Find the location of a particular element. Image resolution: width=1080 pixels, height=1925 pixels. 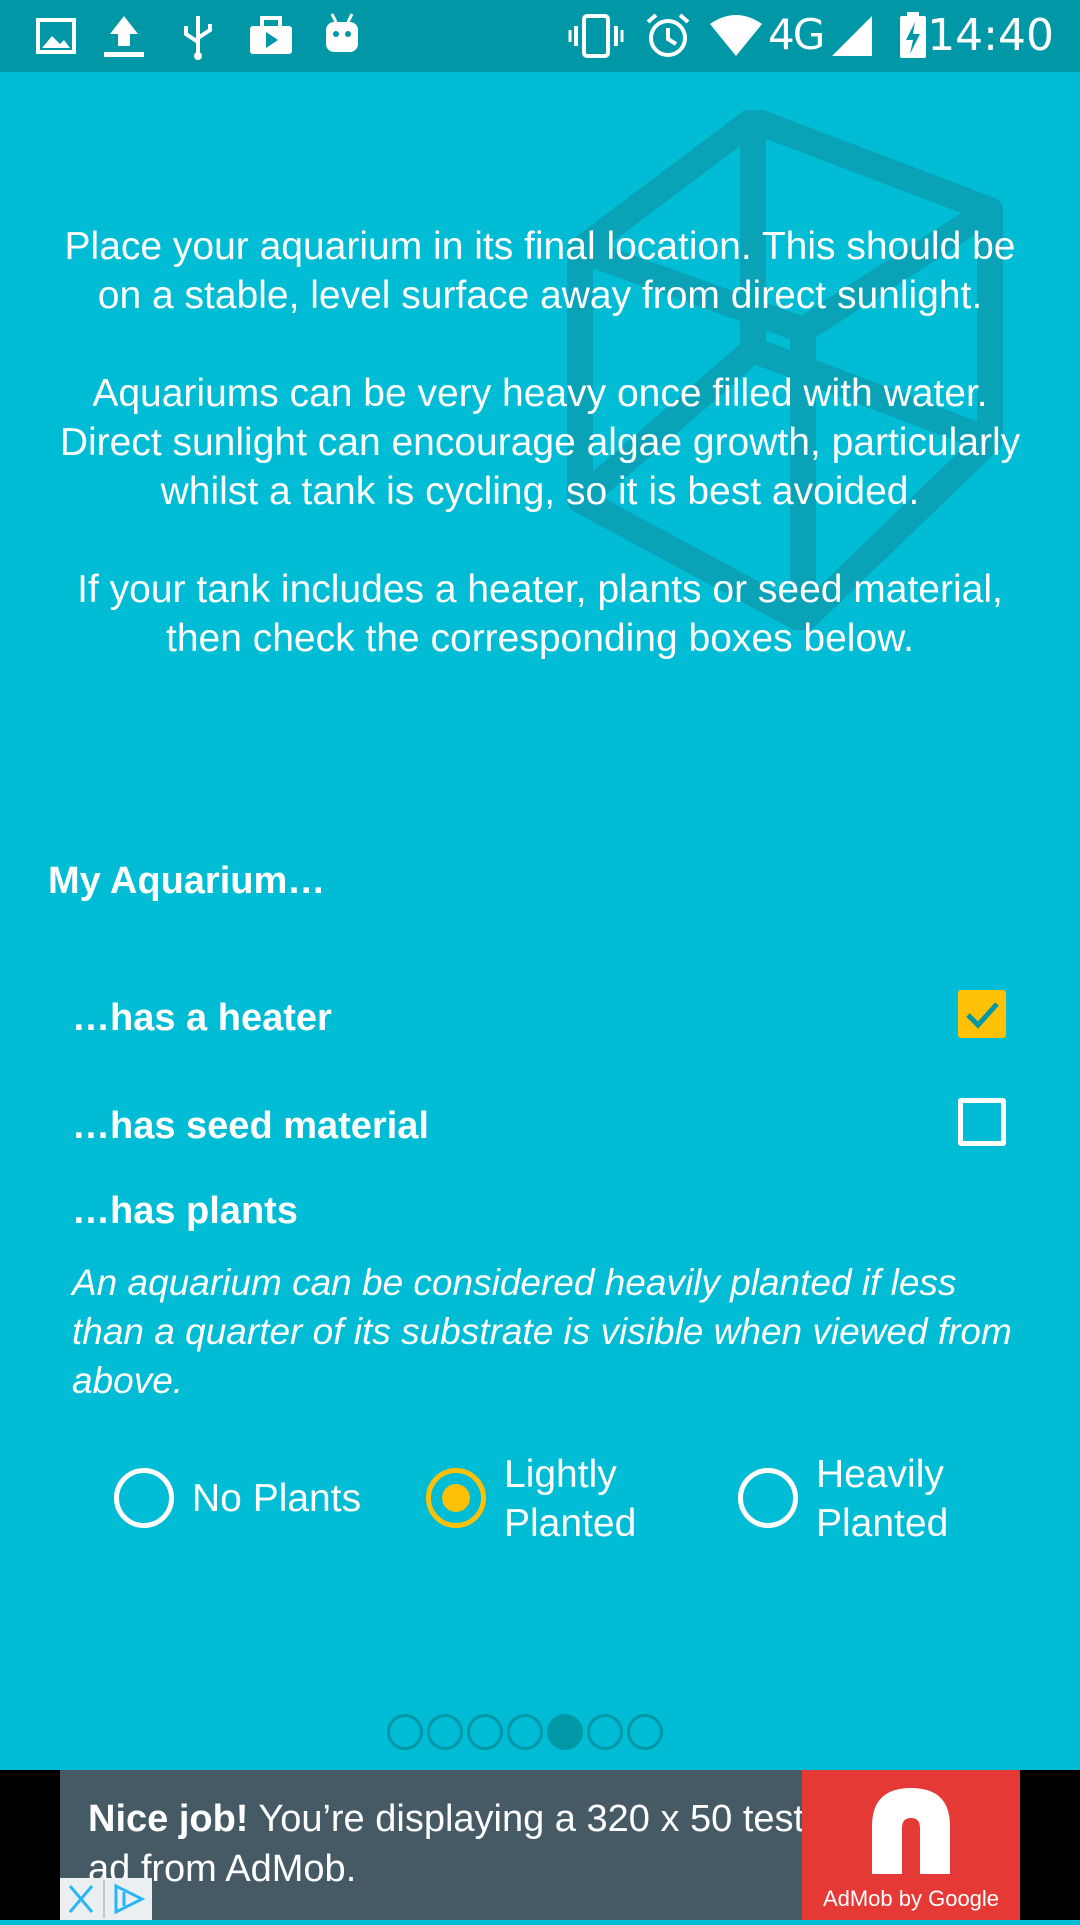

ad-choices is located at coordinates (106, 1899).